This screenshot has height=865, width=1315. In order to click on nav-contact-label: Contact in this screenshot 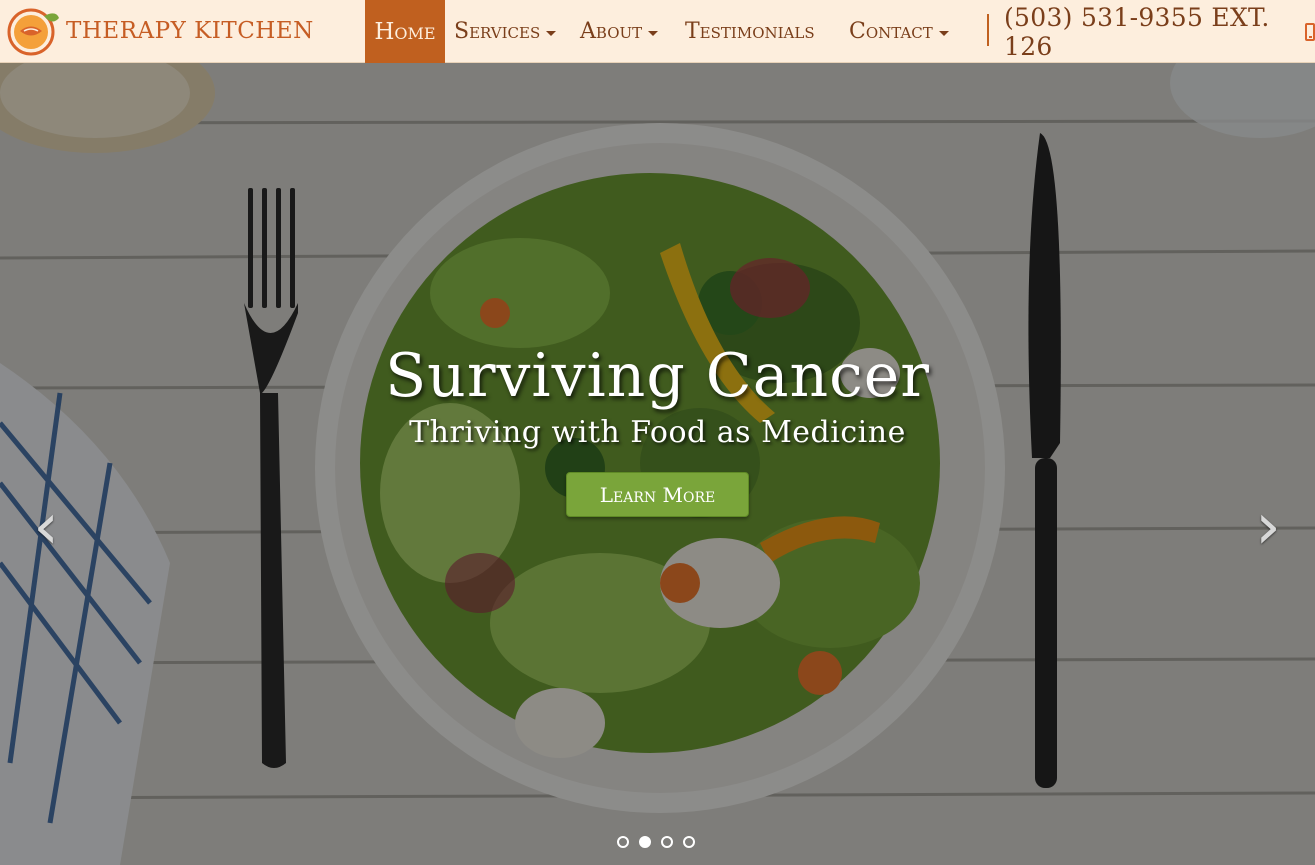, I will do `click(891, 31)`.